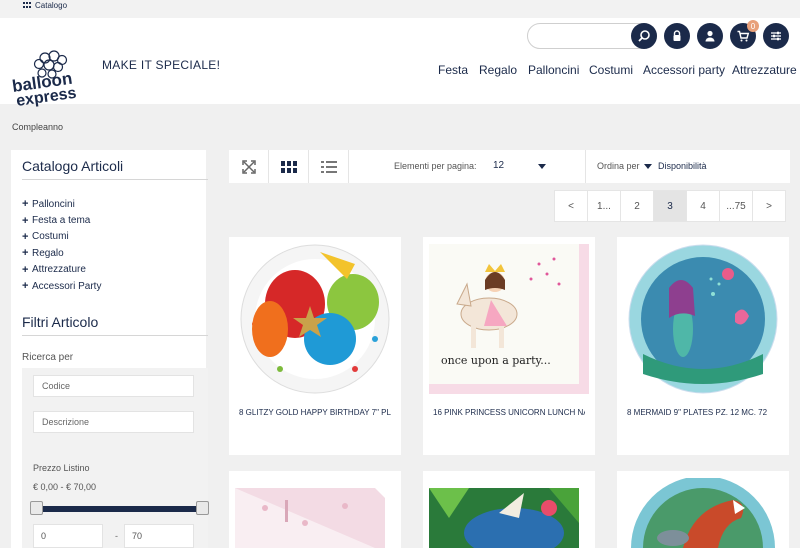 The height and width of the screenshot is (548, 800). I want to click on grid-icon, so click(26, 5).